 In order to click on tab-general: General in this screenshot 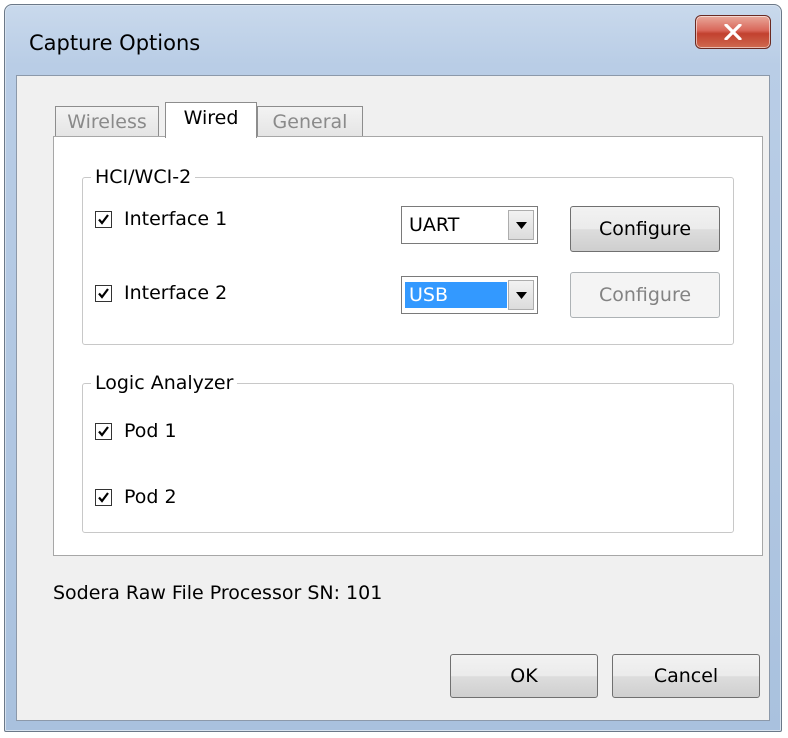, I will do `click(310, 121)`.